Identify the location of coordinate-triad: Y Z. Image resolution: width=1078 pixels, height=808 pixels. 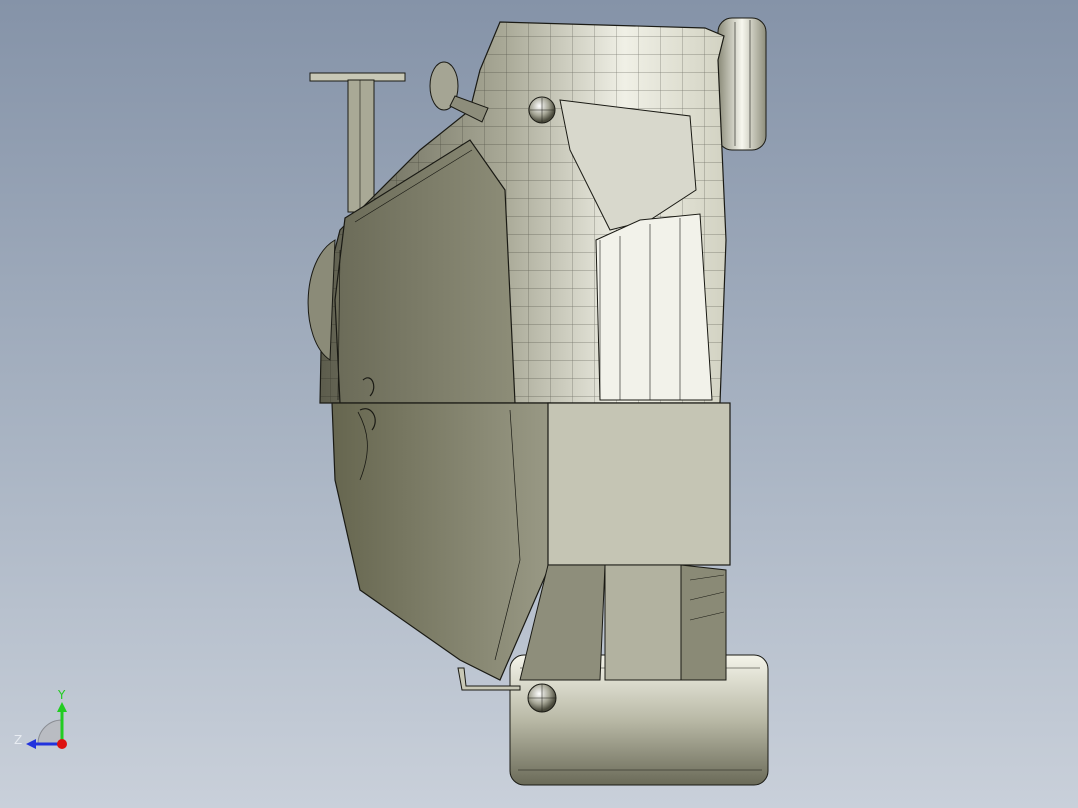
(40, 718).